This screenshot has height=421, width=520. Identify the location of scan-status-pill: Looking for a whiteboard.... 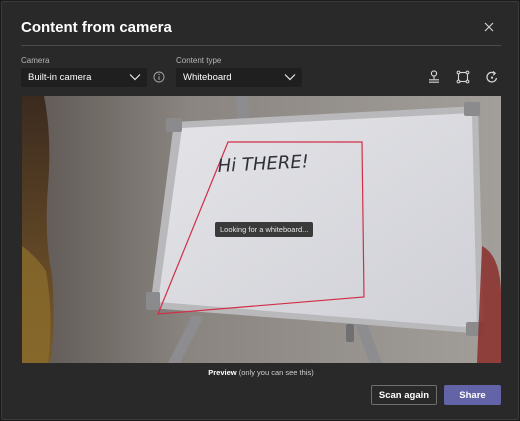
(264, 229).